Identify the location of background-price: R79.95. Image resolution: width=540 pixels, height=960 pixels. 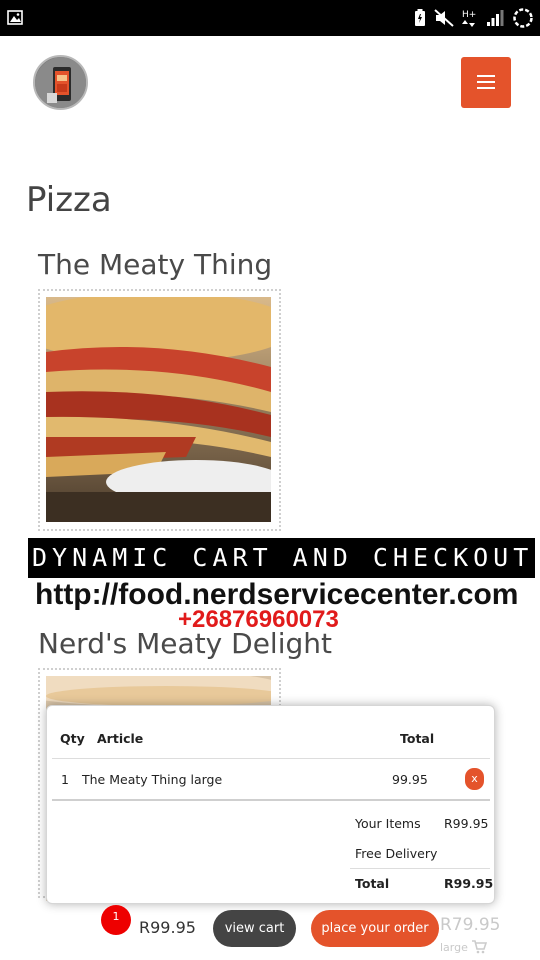
(470, 925).